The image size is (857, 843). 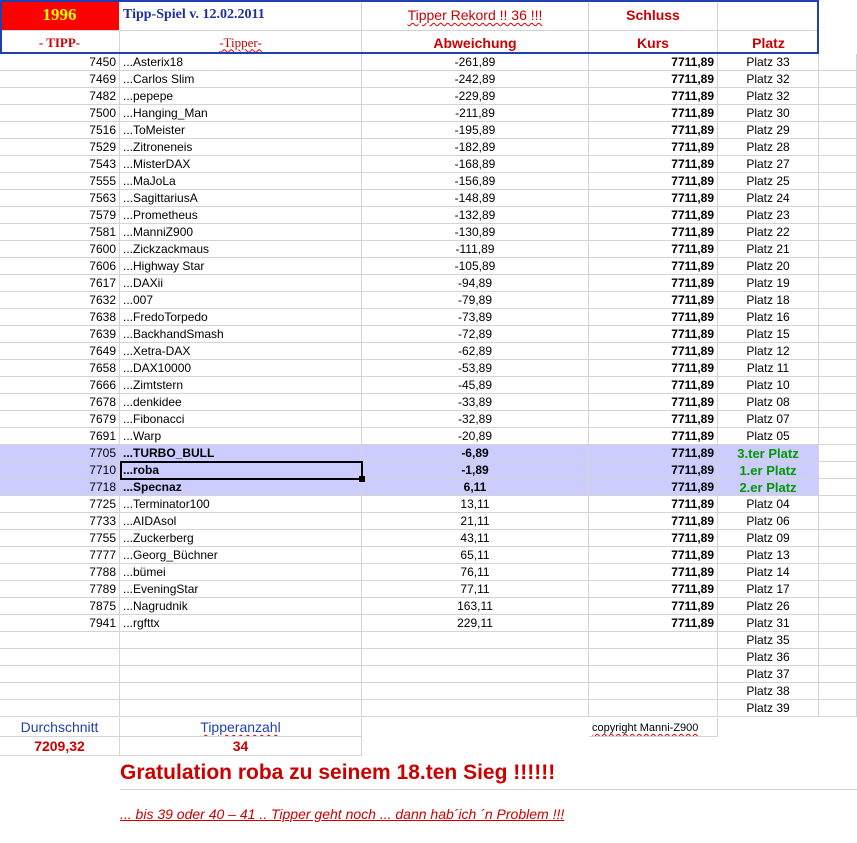 I want to click on cell-tipp: 7632, so click(x=60, y=300).